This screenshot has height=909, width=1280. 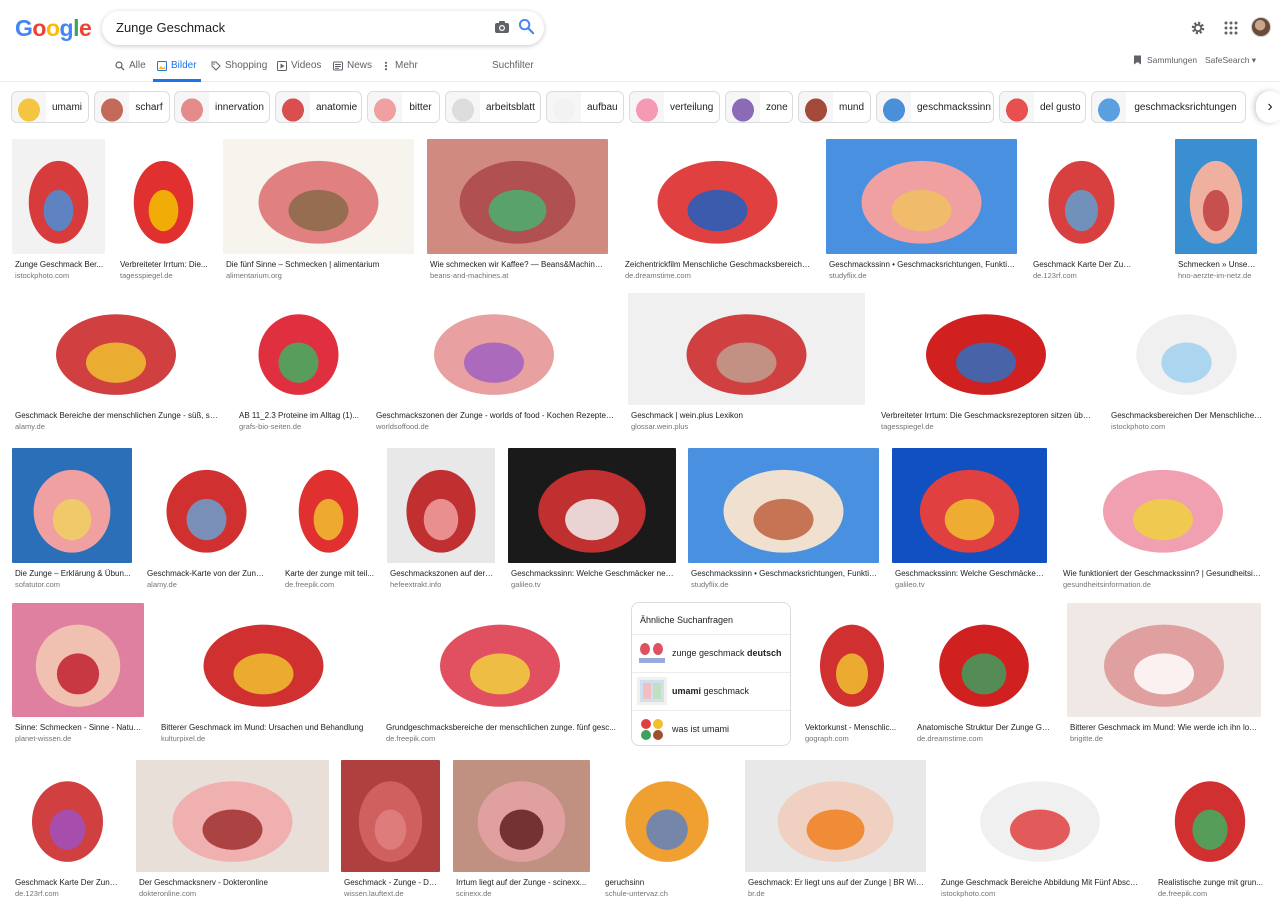 What do you see at coordinates (1231, 28) in the screenshot?
I see `apps-grid-icon` at bounding box center [1231, 28].